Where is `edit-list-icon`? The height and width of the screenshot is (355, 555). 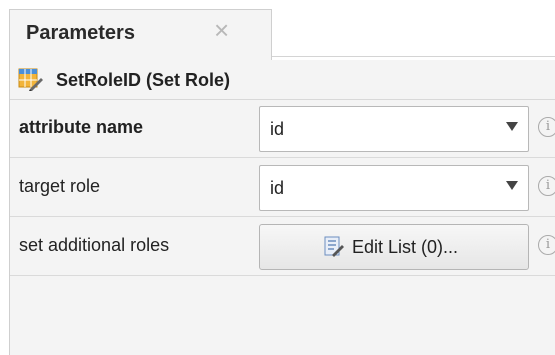
edit-list-icon is located at coordinates (334, 246).